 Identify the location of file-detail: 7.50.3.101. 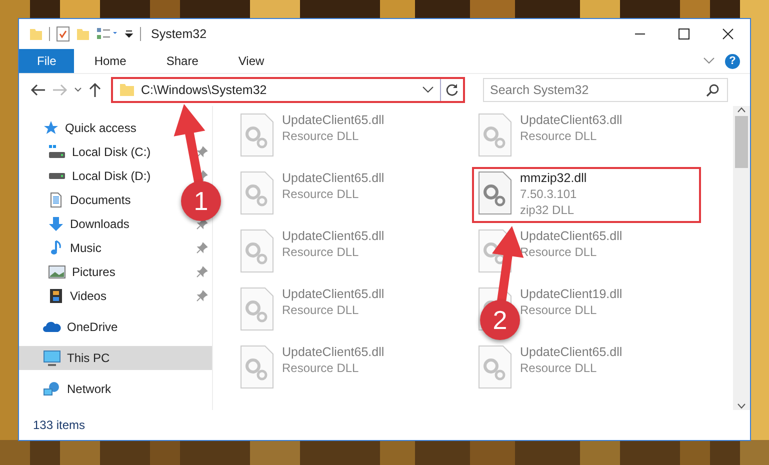
(549, 194).